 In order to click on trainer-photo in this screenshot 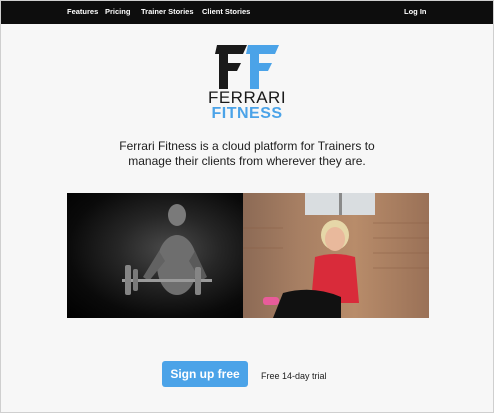, I will do `click(155, 255)`.